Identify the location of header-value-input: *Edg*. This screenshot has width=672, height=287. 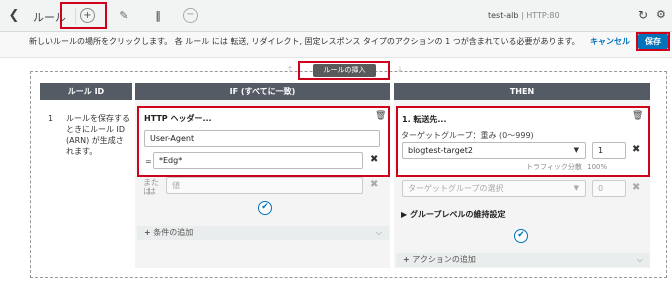
(258, 160).